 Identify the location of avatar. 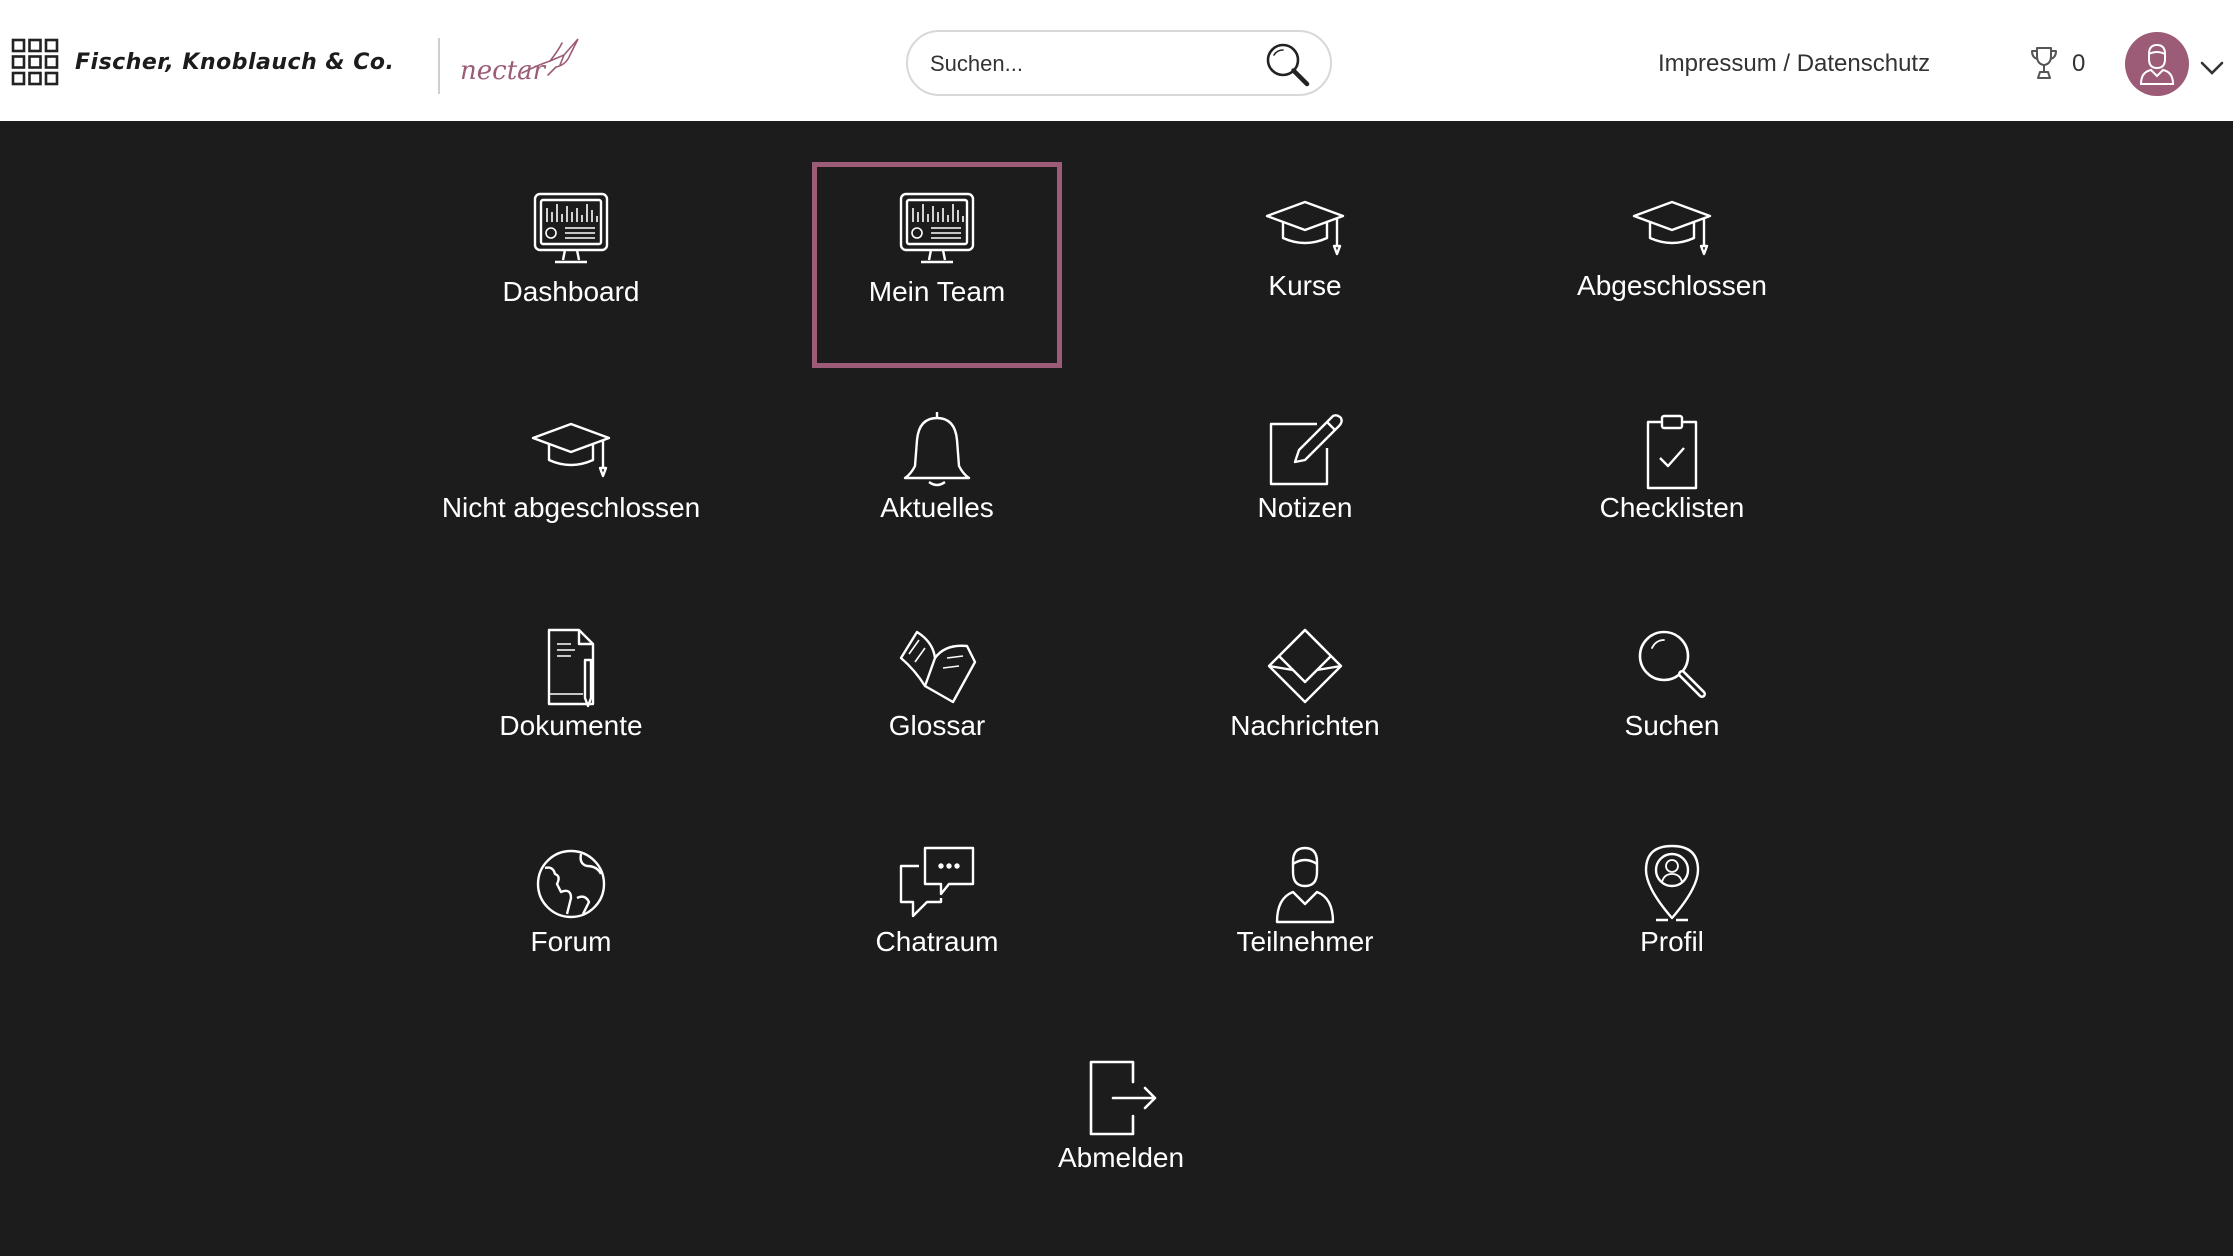
(2157, 64).